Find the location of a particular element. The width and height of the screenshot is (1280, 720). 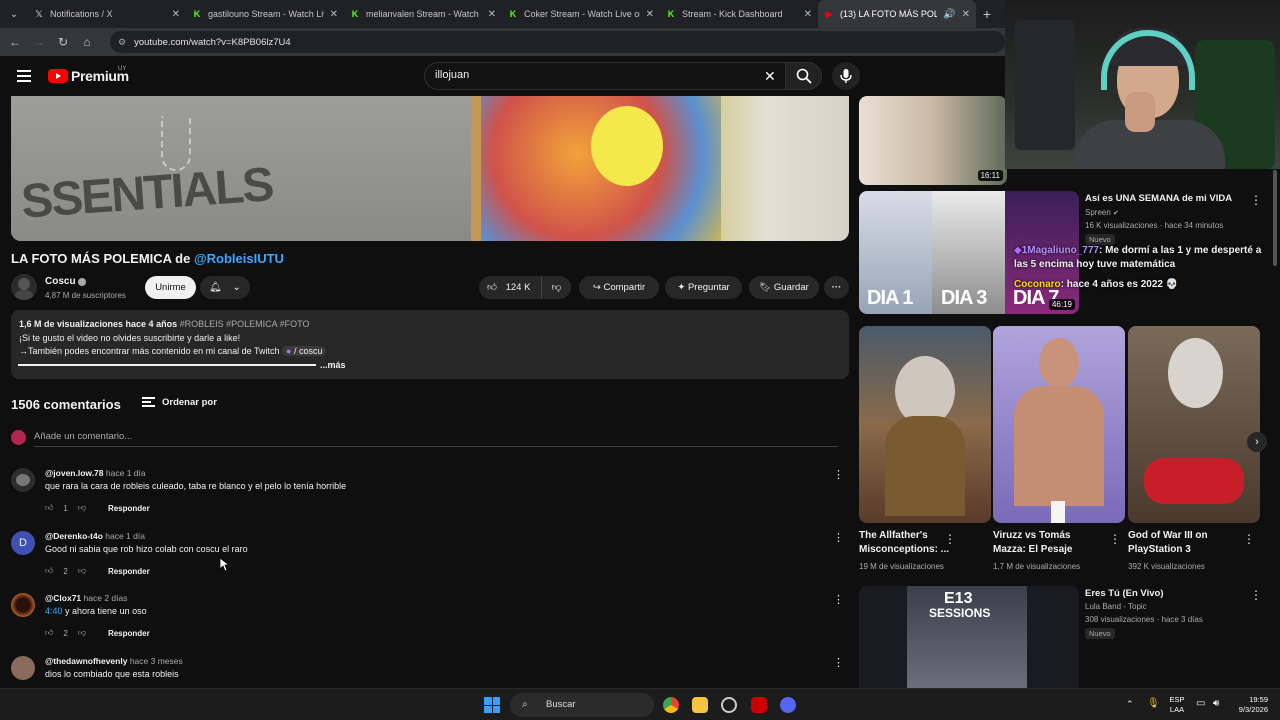

notification-bell-button: 🔔︎ ⌄ is located at coordinates (225, 287).